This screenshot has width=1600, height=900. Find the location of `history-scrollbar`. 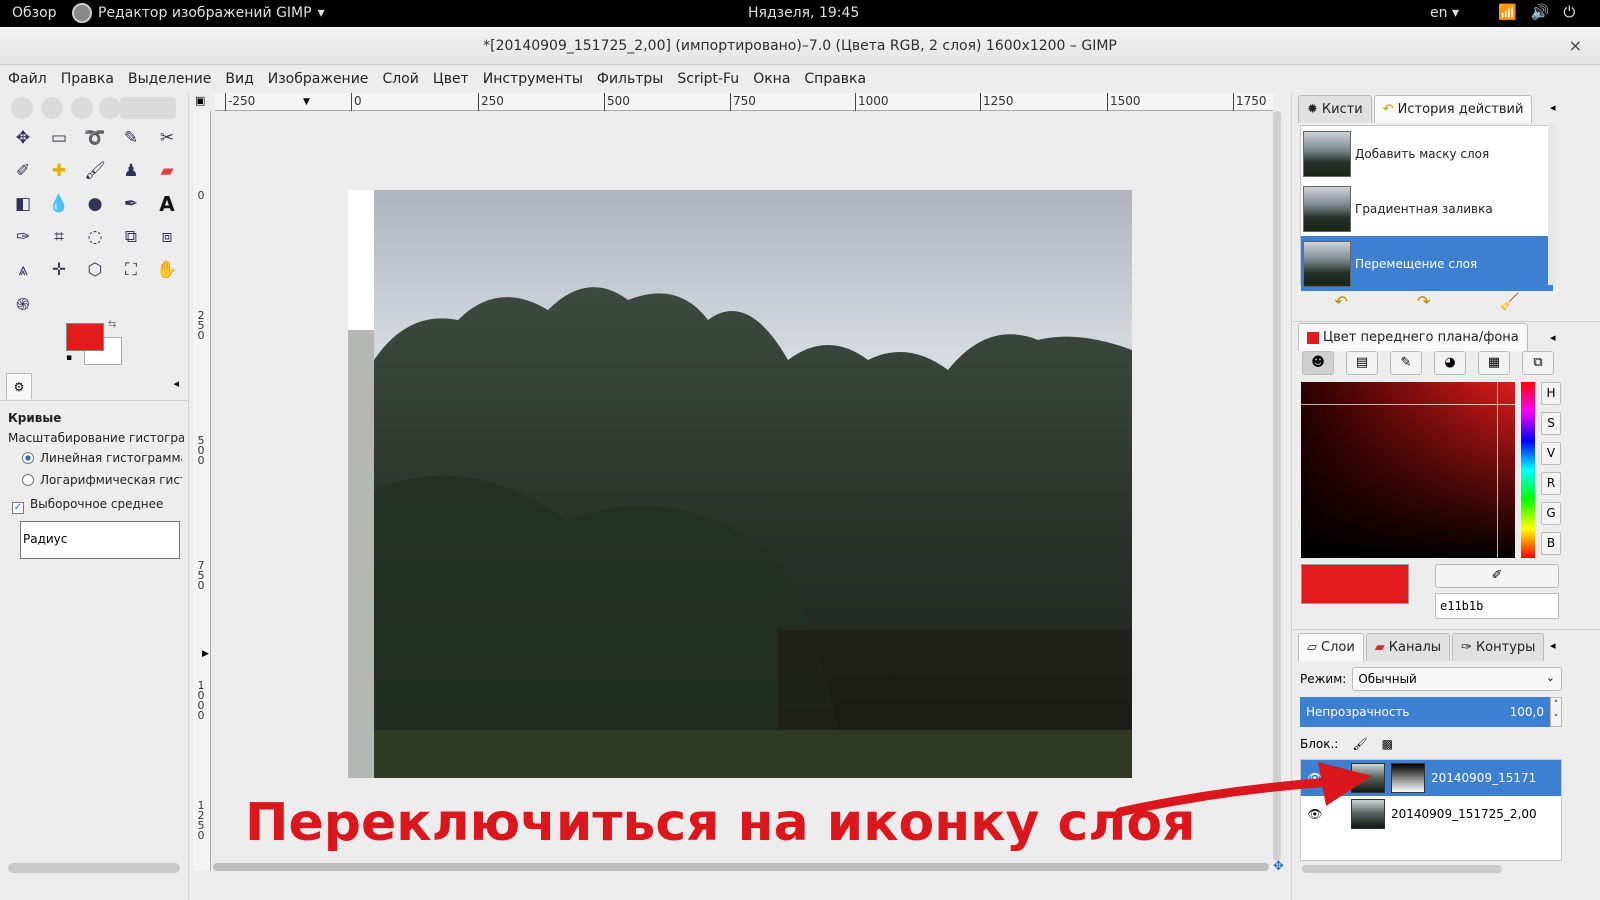

history-scrollbar is located at coordinates (1552, 205).